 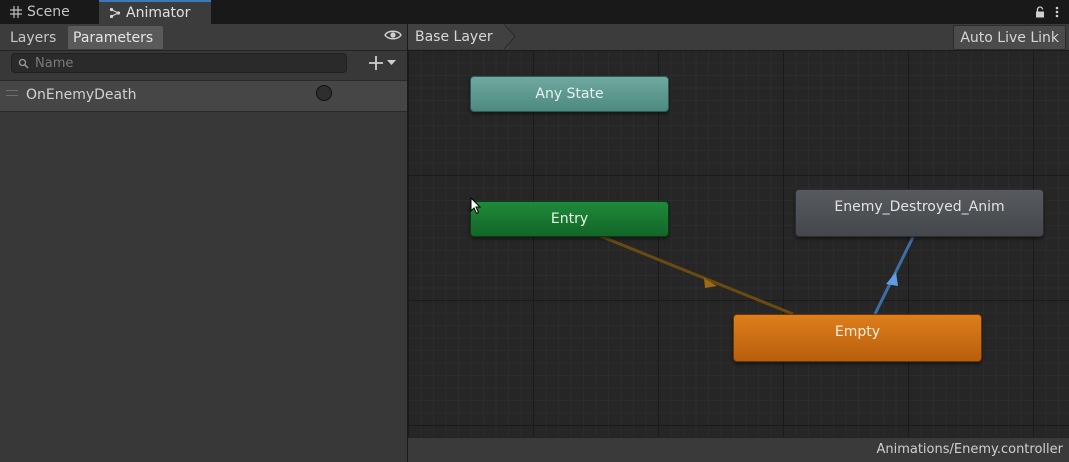 I want to click on state-any-state: Any State, so click(x=569, y=94).